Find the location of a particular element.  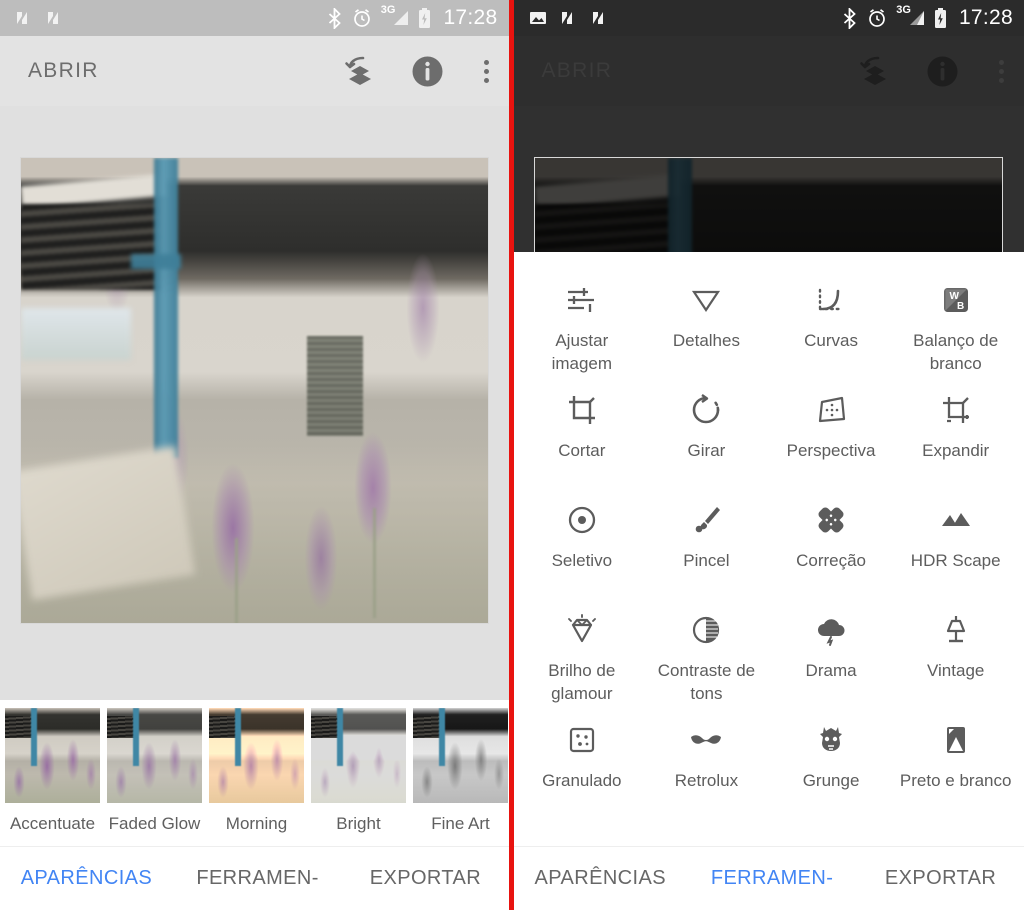

tool-hdr-scape: HDR Scape is located at coordinates (955, 553).